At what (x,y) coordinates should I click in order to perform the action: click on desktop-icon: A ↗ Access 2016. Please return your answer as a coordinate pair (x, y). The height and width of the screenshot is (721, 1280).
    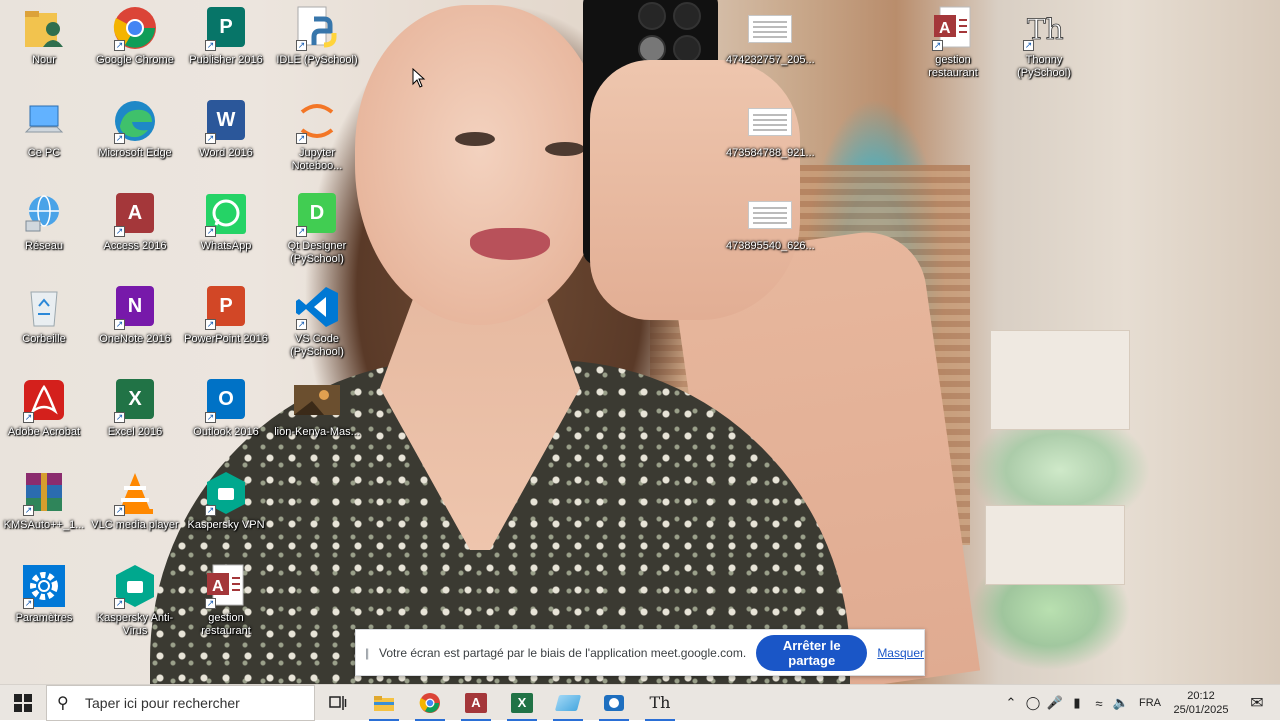
    Looking at the image, I should click on (135, 222).